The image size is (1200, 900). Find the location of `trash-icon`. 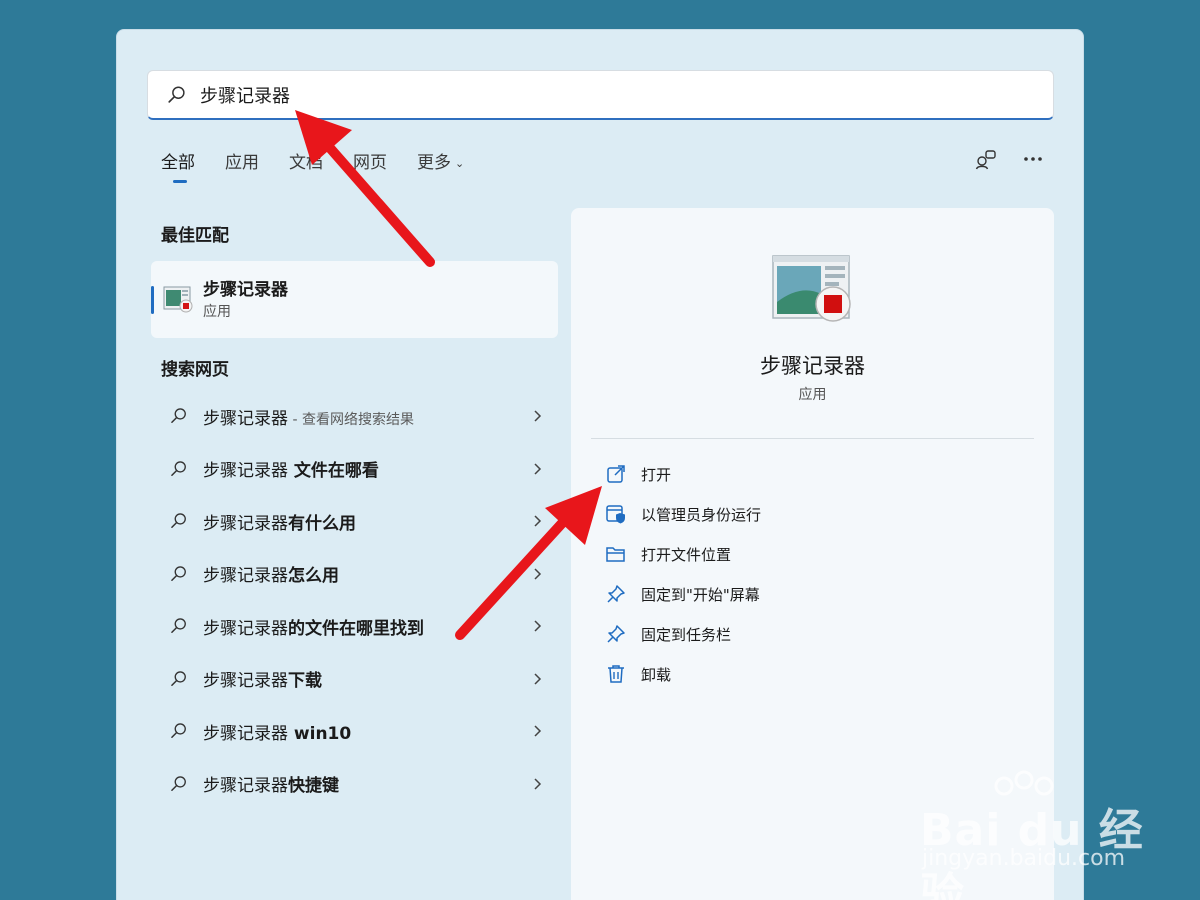

trash-icon is located at coordinates (616, 674).